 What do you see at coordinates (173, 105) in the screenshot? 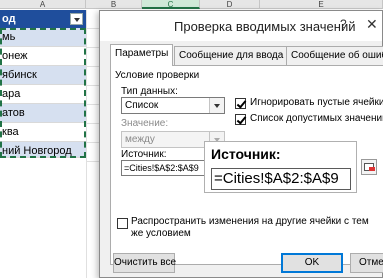
I see `data-type-select: Список` at bounding box center [173, 105].